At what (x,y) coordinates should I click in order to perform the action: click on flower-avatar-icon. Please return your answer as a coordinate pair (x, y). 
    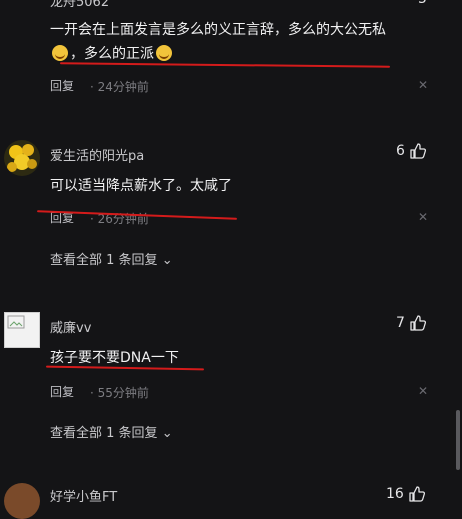
    Looking at the image, I should click on (22, 158).